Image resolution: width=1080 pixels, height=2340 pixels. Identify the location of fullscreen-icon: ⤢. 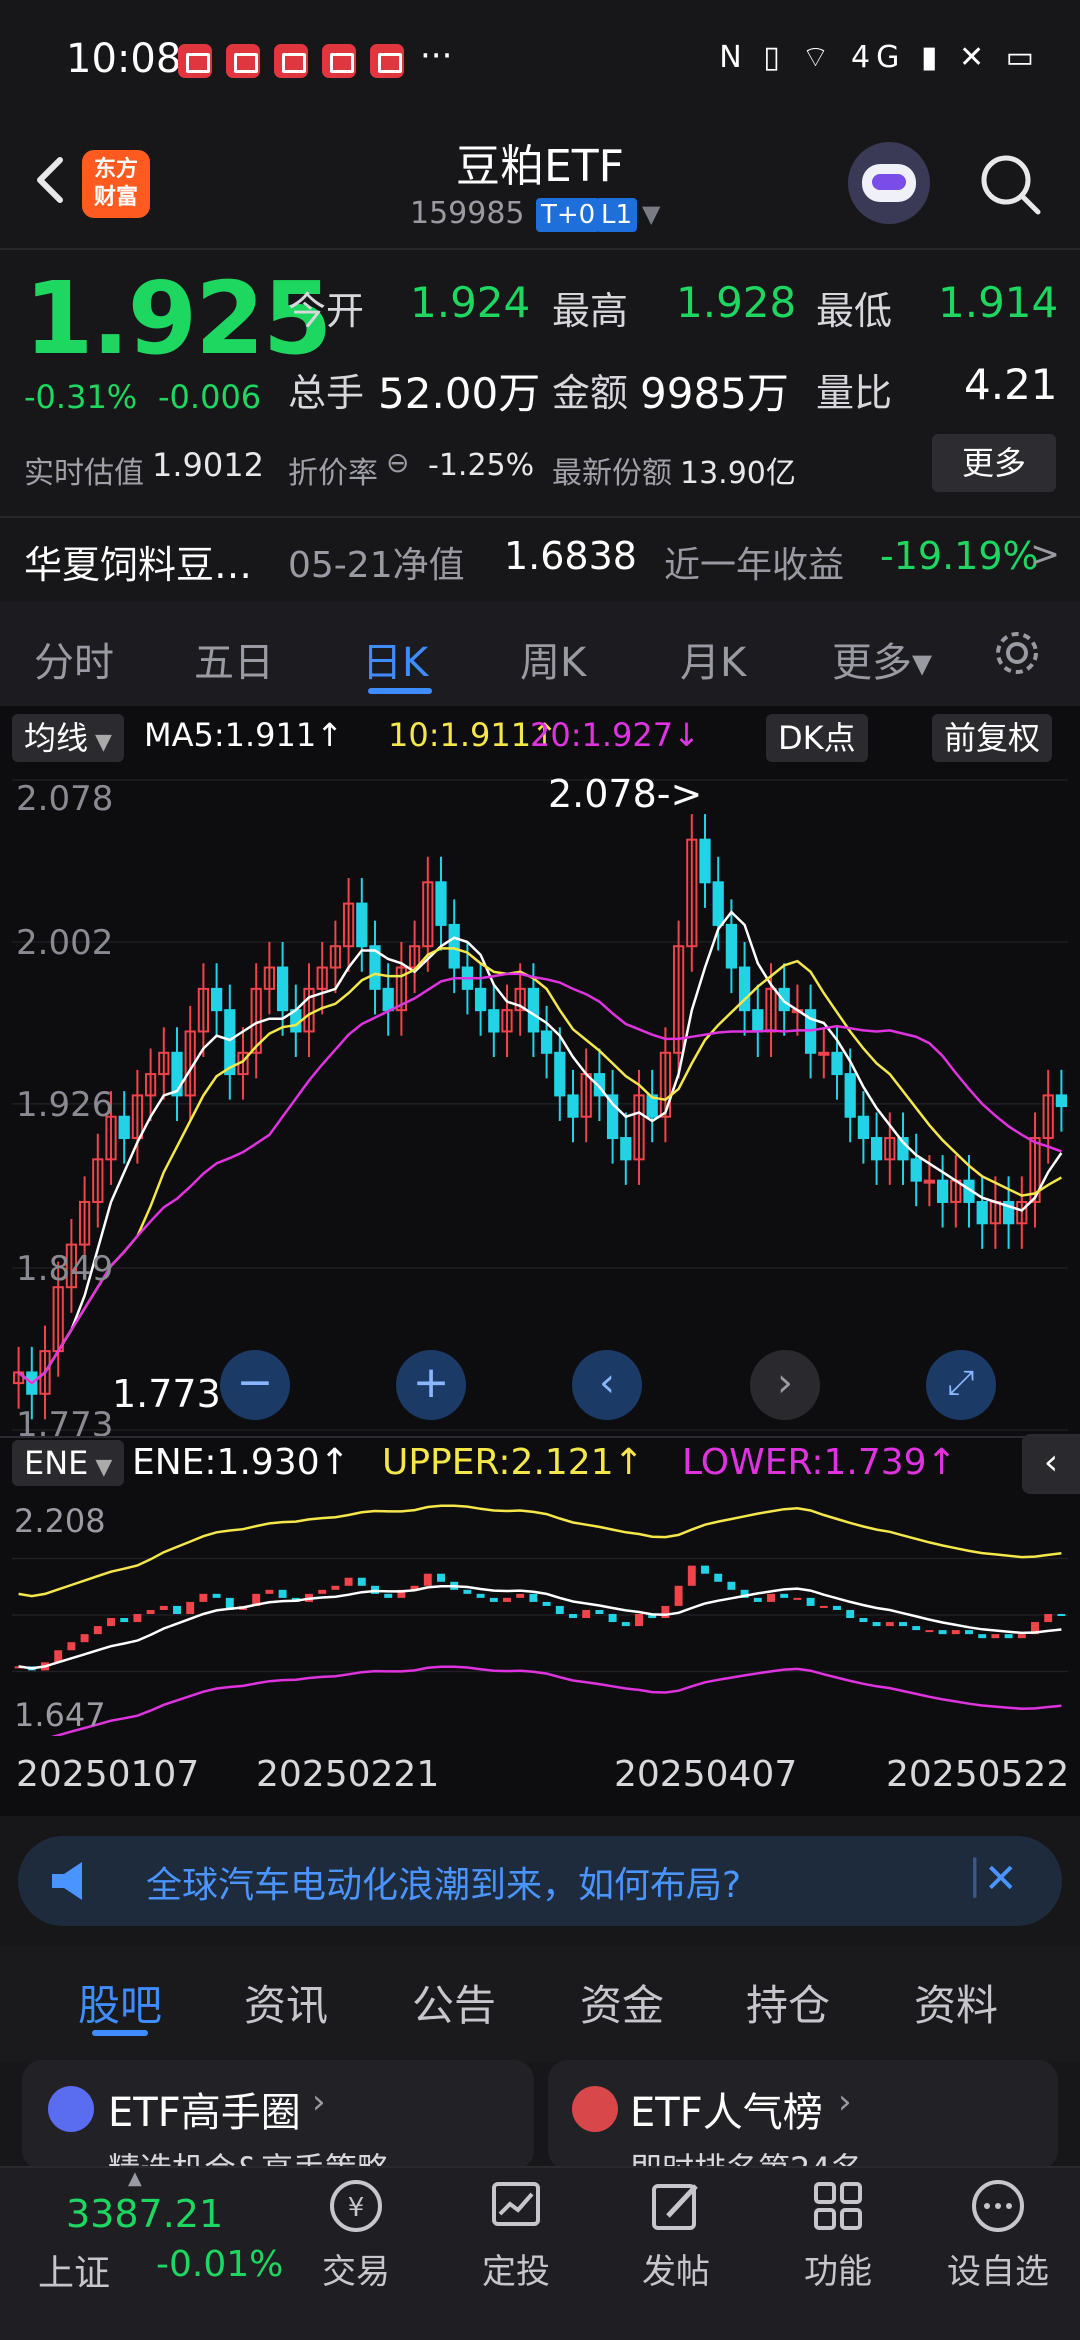
(961, 1385).